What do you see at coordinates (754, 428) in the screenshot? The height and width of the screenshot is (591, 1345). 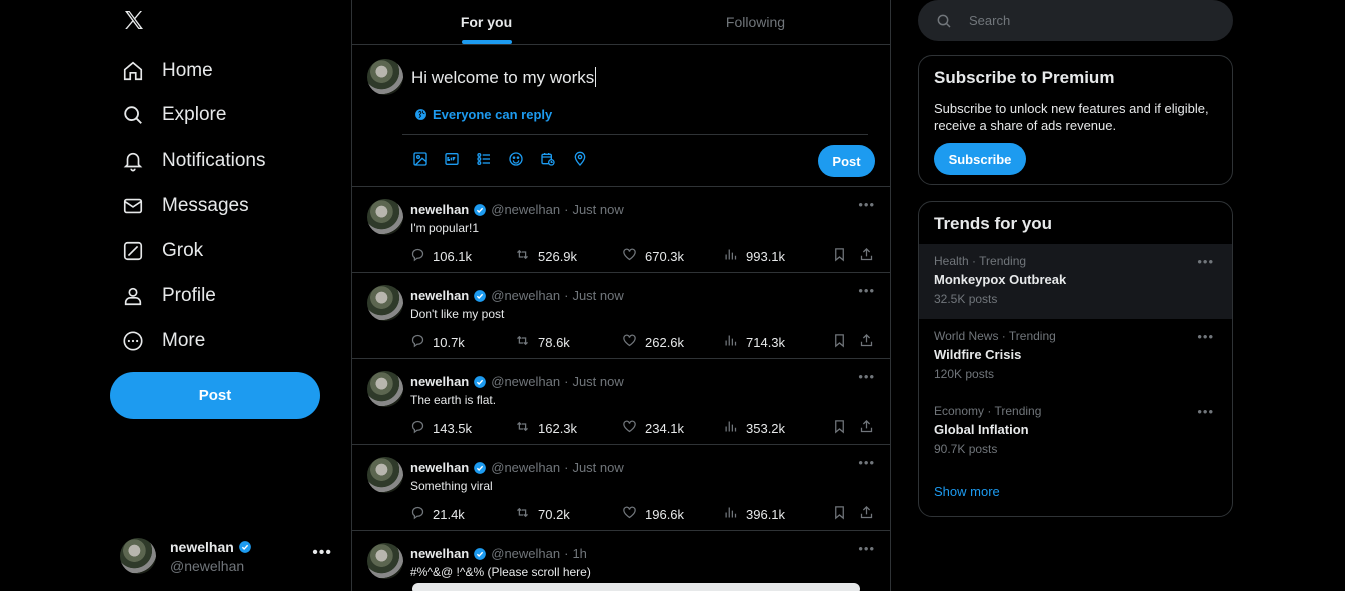 I see `views-button: 353.2k` at bounding box center [754, 428].